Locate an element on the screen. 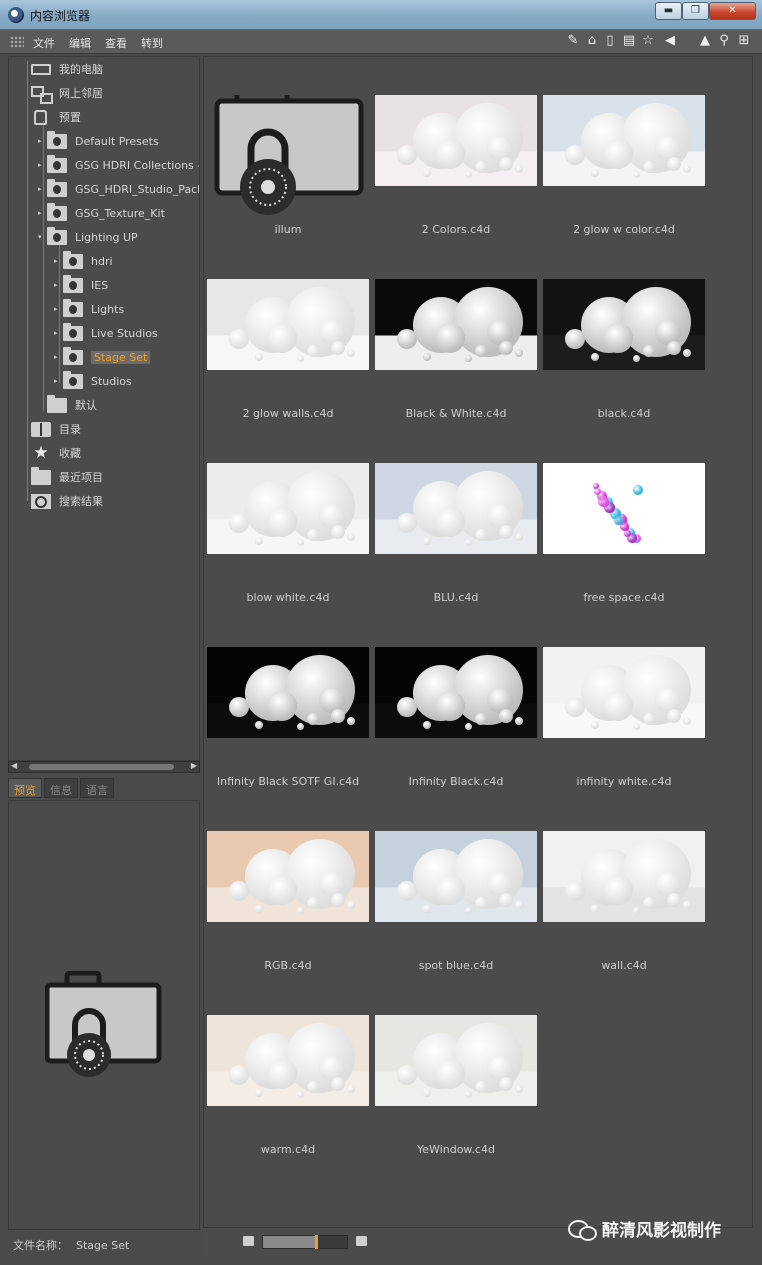 Image resolution: width=762 pixels, height=1265 pixels. back-icon: ◀ is located at coordinates (670, 41).